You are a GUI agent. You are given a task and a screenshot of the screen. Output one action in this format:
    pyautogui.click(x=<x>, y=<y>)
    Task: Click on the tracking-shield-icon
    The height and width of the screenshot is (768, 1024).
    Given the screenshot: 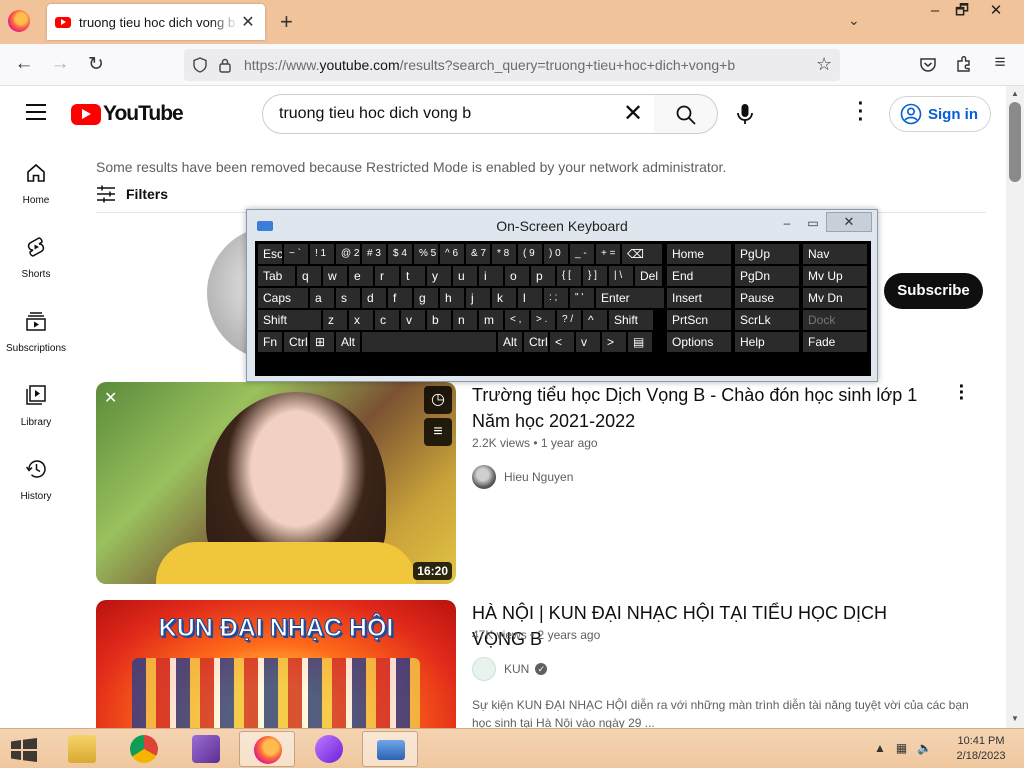 What is the action you would take?
    pyautogui.click(x=200, y=65)
    